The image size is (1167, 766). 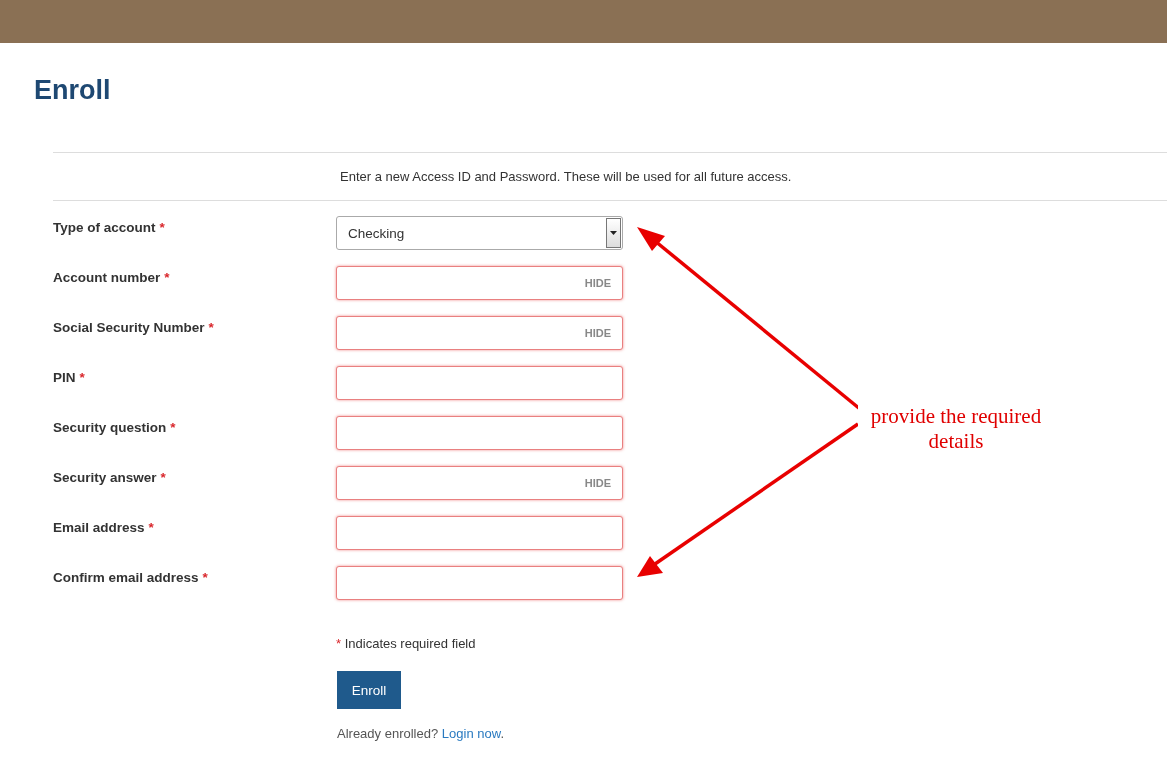 I want to click on enroll-button: Enroll, so click(x=369, y=690).